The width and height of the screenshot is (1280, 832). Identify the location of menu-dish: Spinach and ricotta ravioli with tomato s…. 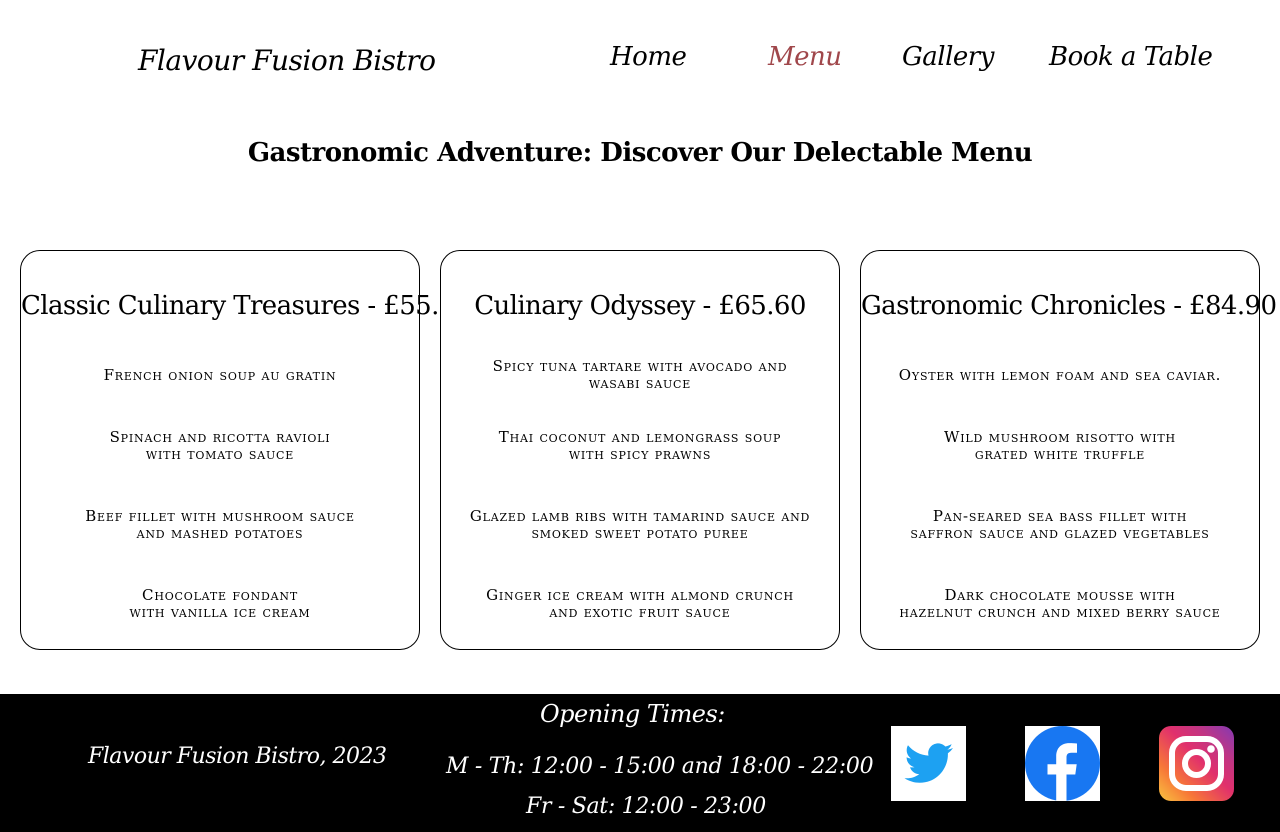
(220, 445).